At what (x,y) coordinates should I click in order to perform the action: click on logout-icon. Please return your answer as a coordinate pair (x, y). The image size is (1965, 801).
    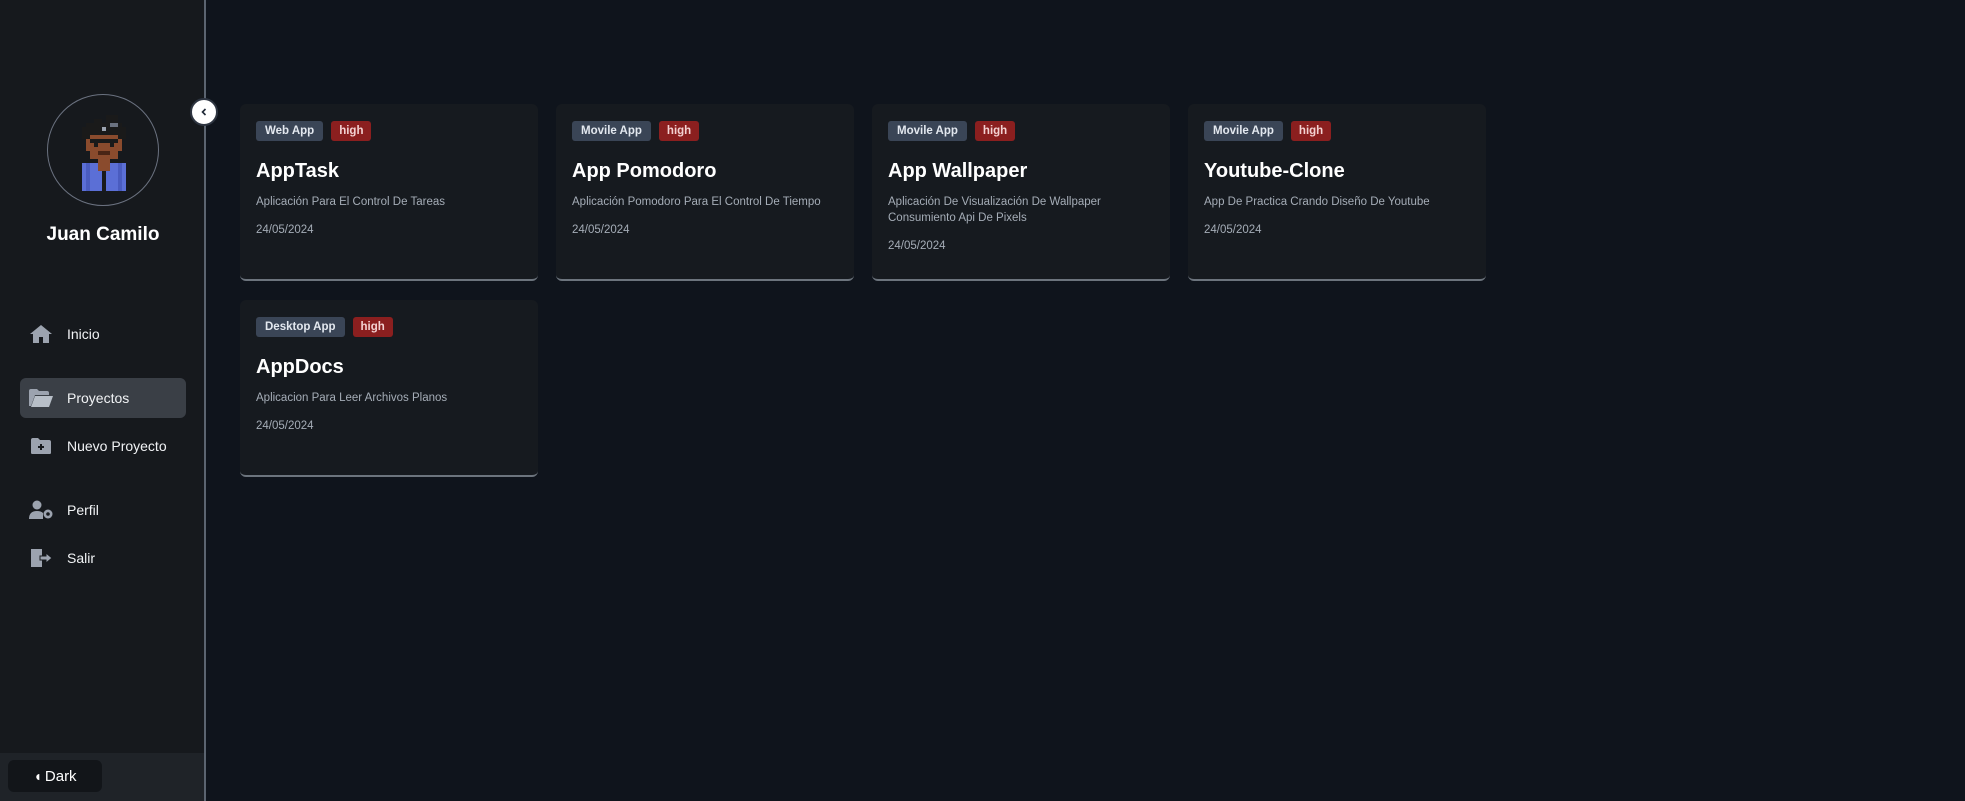
    Looking at the image, I should click on (41, 558).